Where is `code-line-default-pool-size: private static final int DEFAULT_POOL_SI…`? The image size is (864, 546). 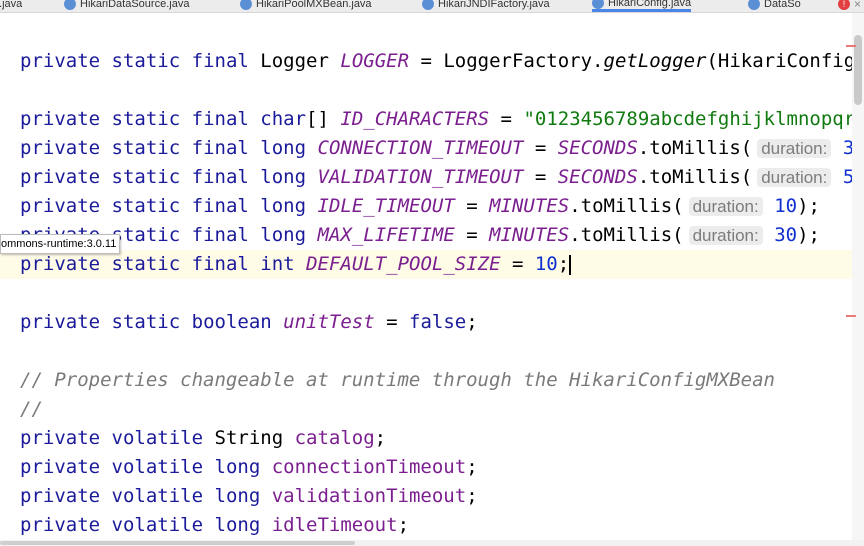
code-line-default-pool-size: private static final int DEFAULT_POOL_SI… is located at coordinates (426, 264).